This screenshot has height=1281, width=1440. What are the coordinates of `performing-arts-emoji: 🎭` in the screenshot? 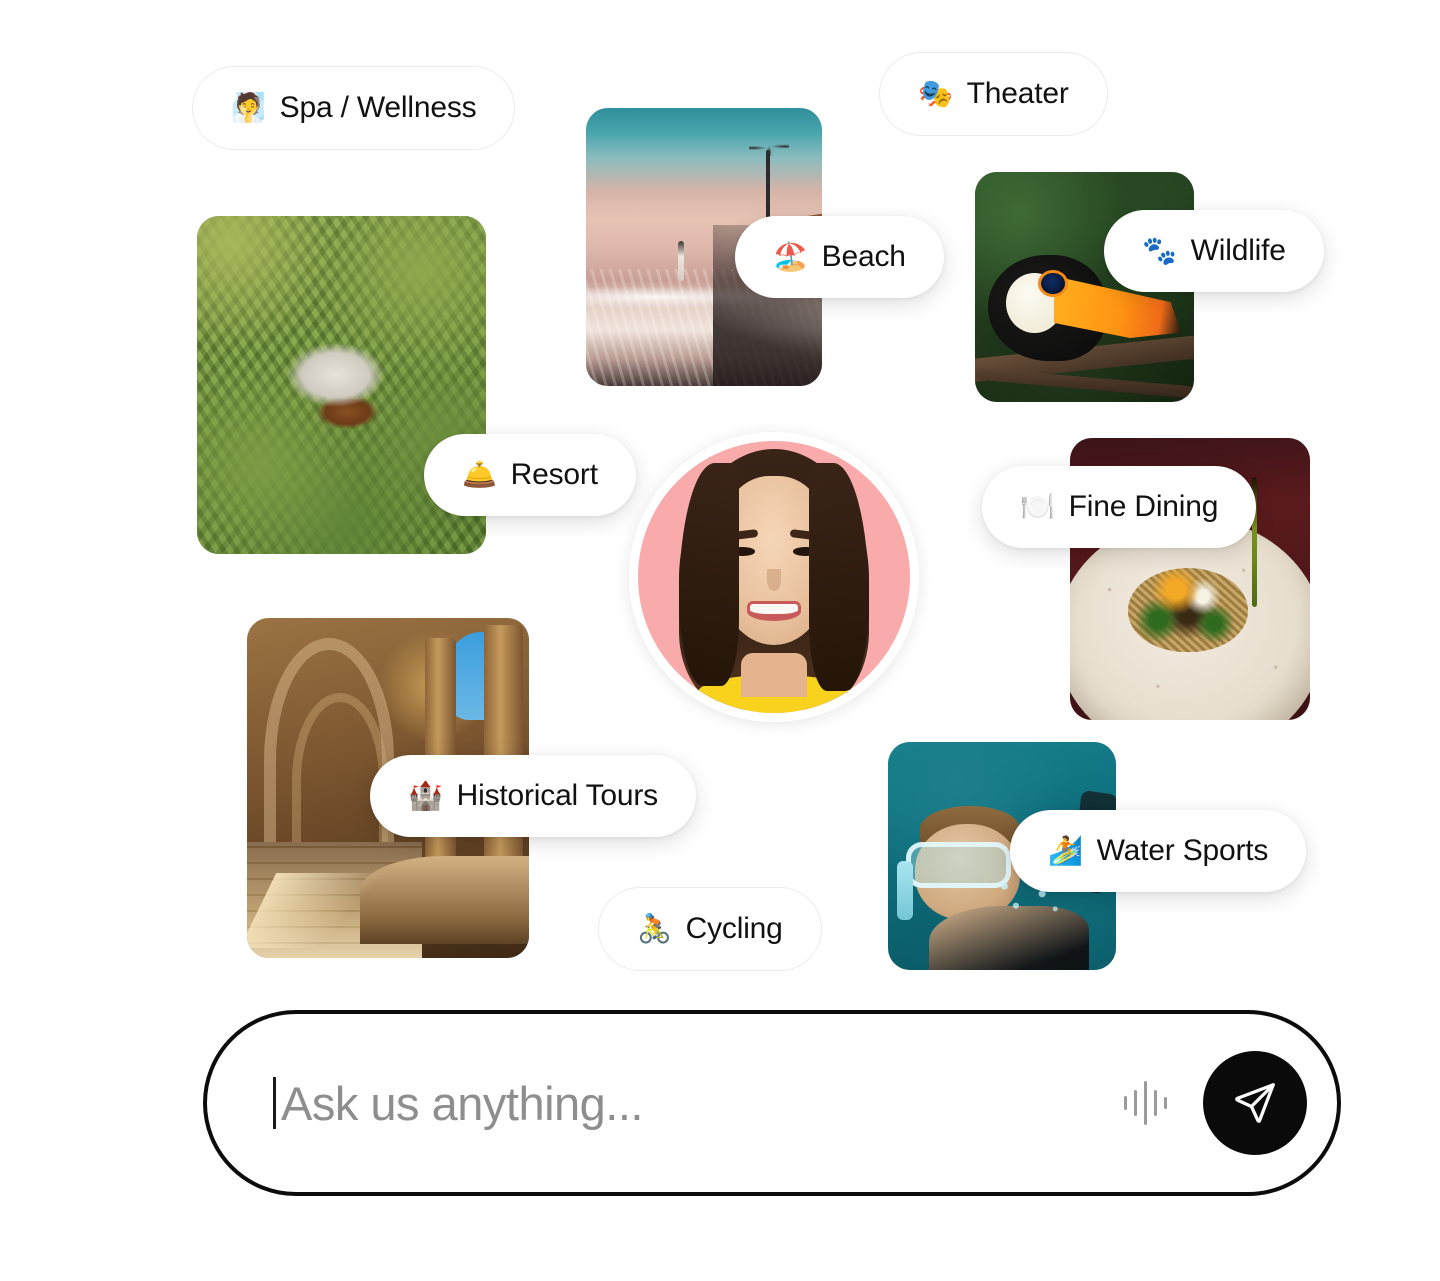 It's located at (935, 93).